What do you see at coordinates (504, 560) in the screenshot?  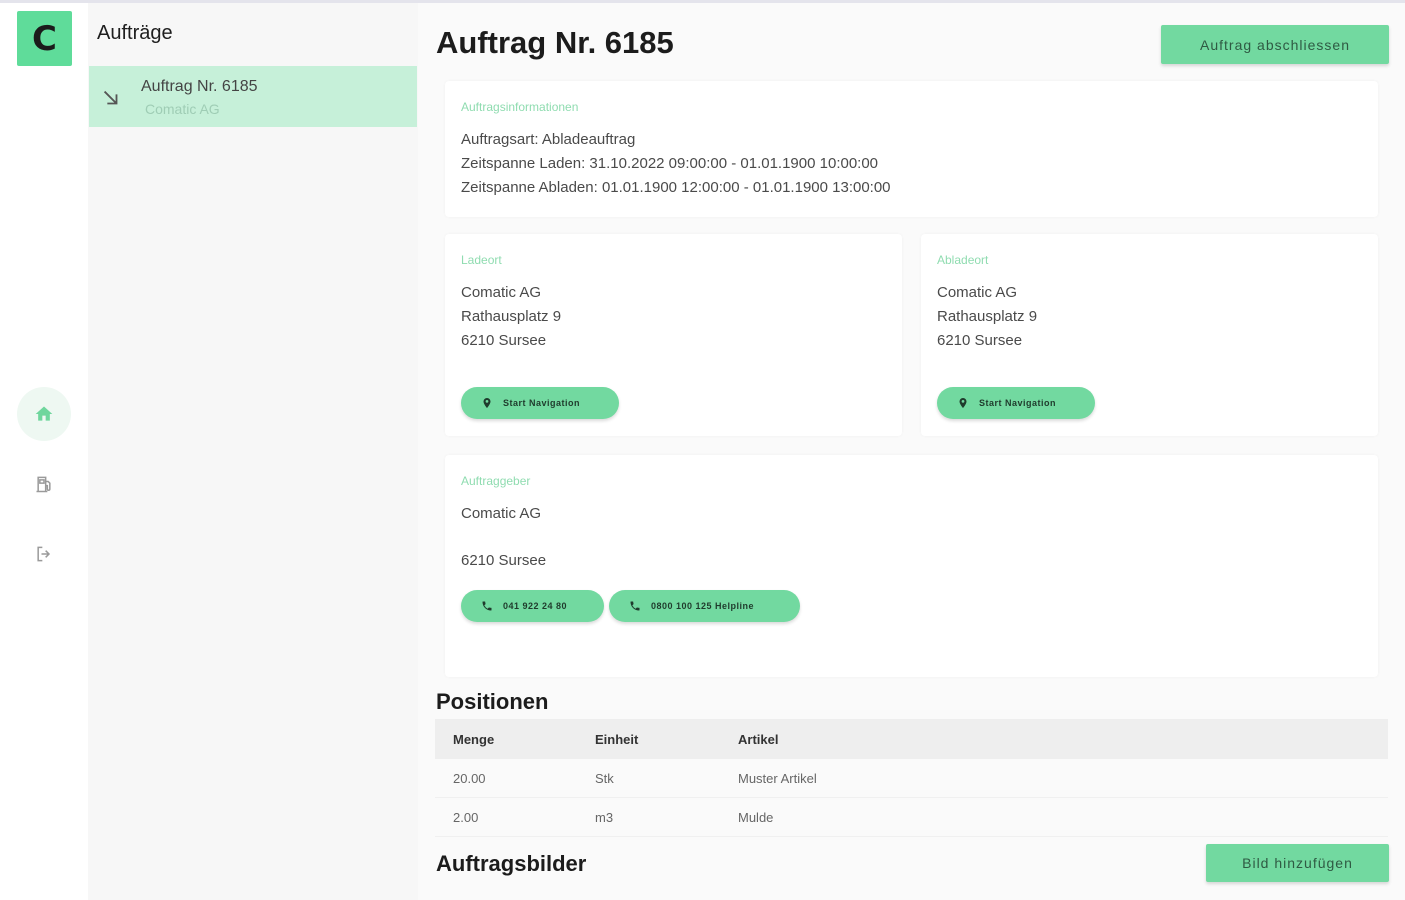 I see `client-city: 6210 Sursee` at bounding box center [504, 560].